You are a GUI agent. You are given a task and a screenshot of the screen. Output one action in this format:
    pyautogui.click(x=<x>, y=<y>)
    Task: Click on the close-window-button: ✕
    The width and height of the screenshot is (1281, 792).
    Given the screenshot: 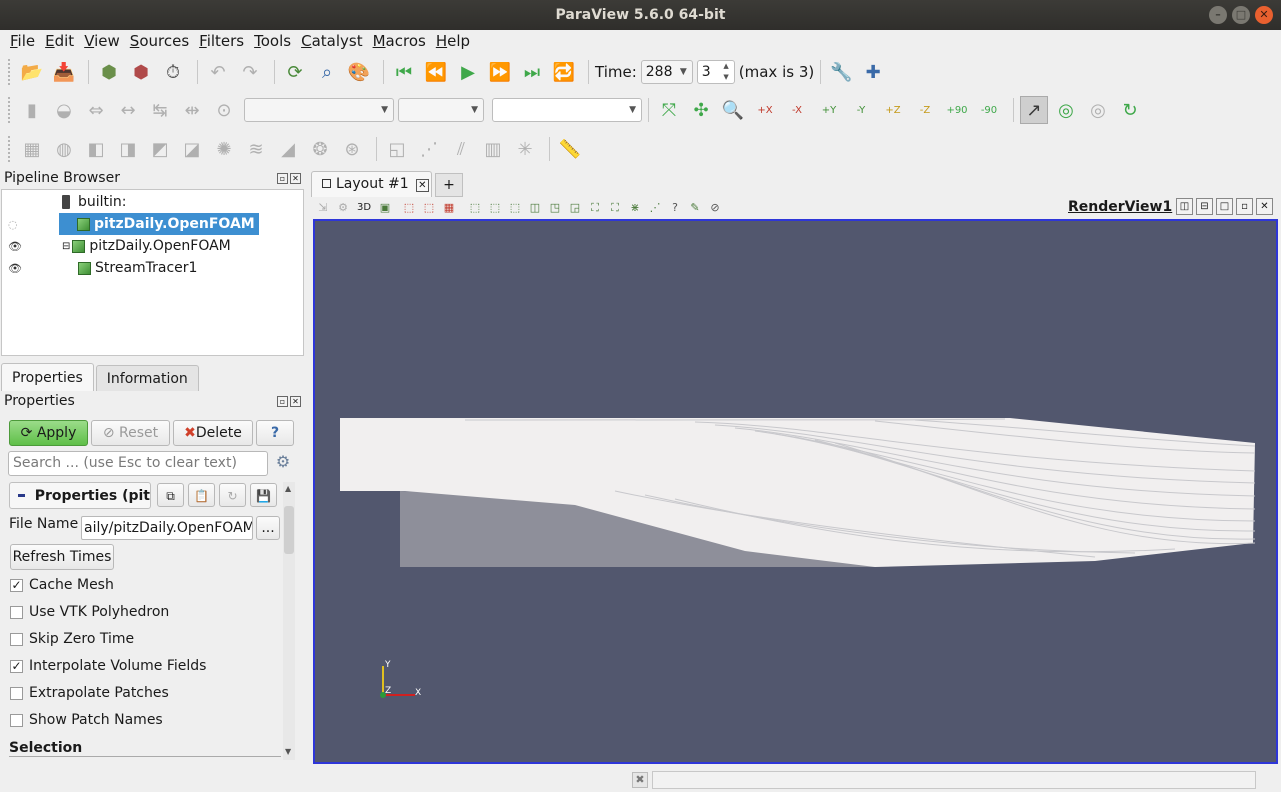 What is the action you would take?
    pyautogui.click(x=1264, y=15)
    